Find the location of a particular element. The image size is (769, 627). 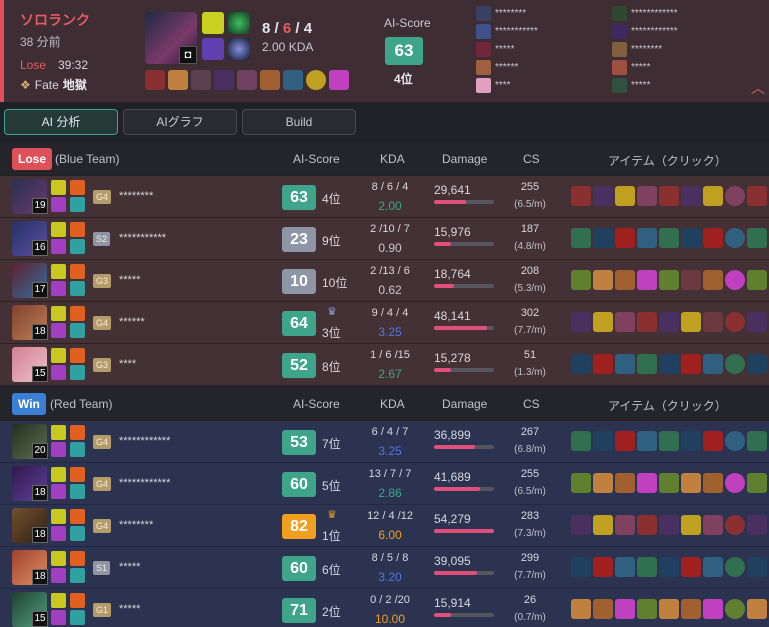

player-entry: ******** is located at coordinates (645, 49).